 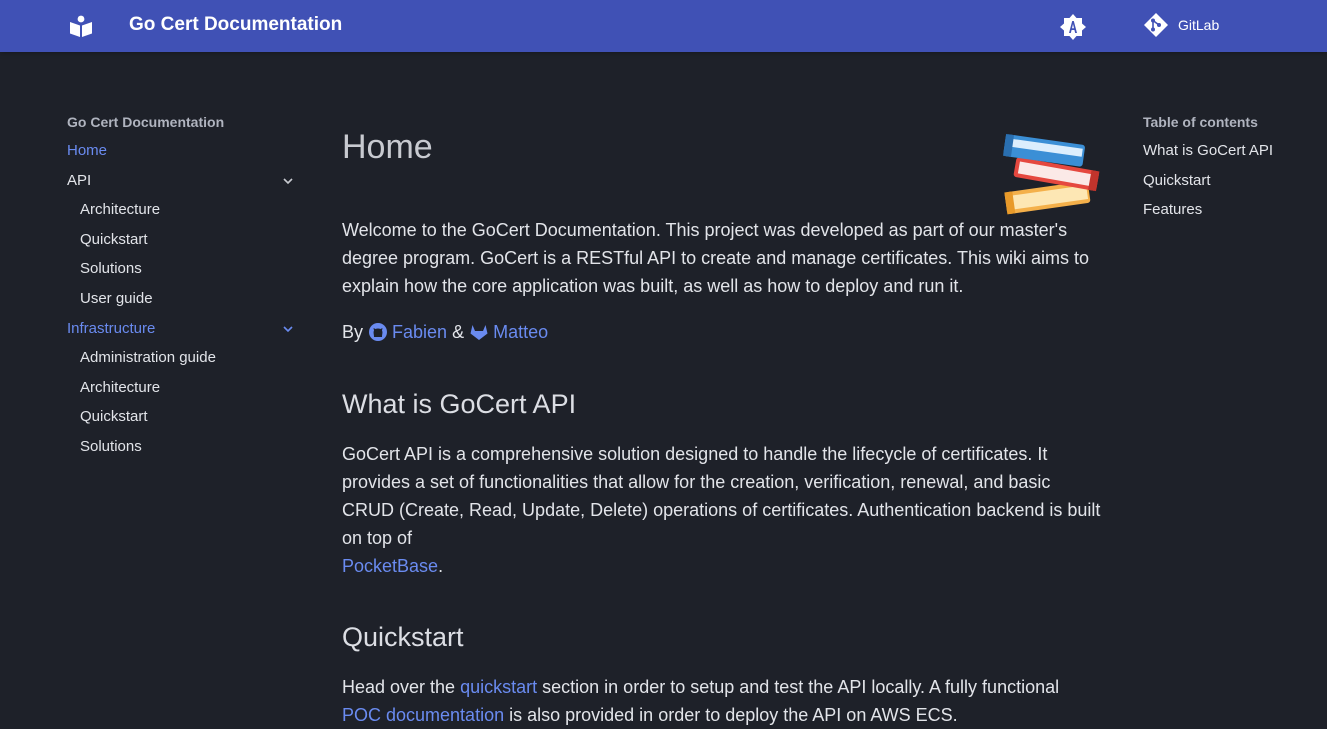 I want to click on nav-item-infrastructure: Infrastructure, so click(x=183, y=334).